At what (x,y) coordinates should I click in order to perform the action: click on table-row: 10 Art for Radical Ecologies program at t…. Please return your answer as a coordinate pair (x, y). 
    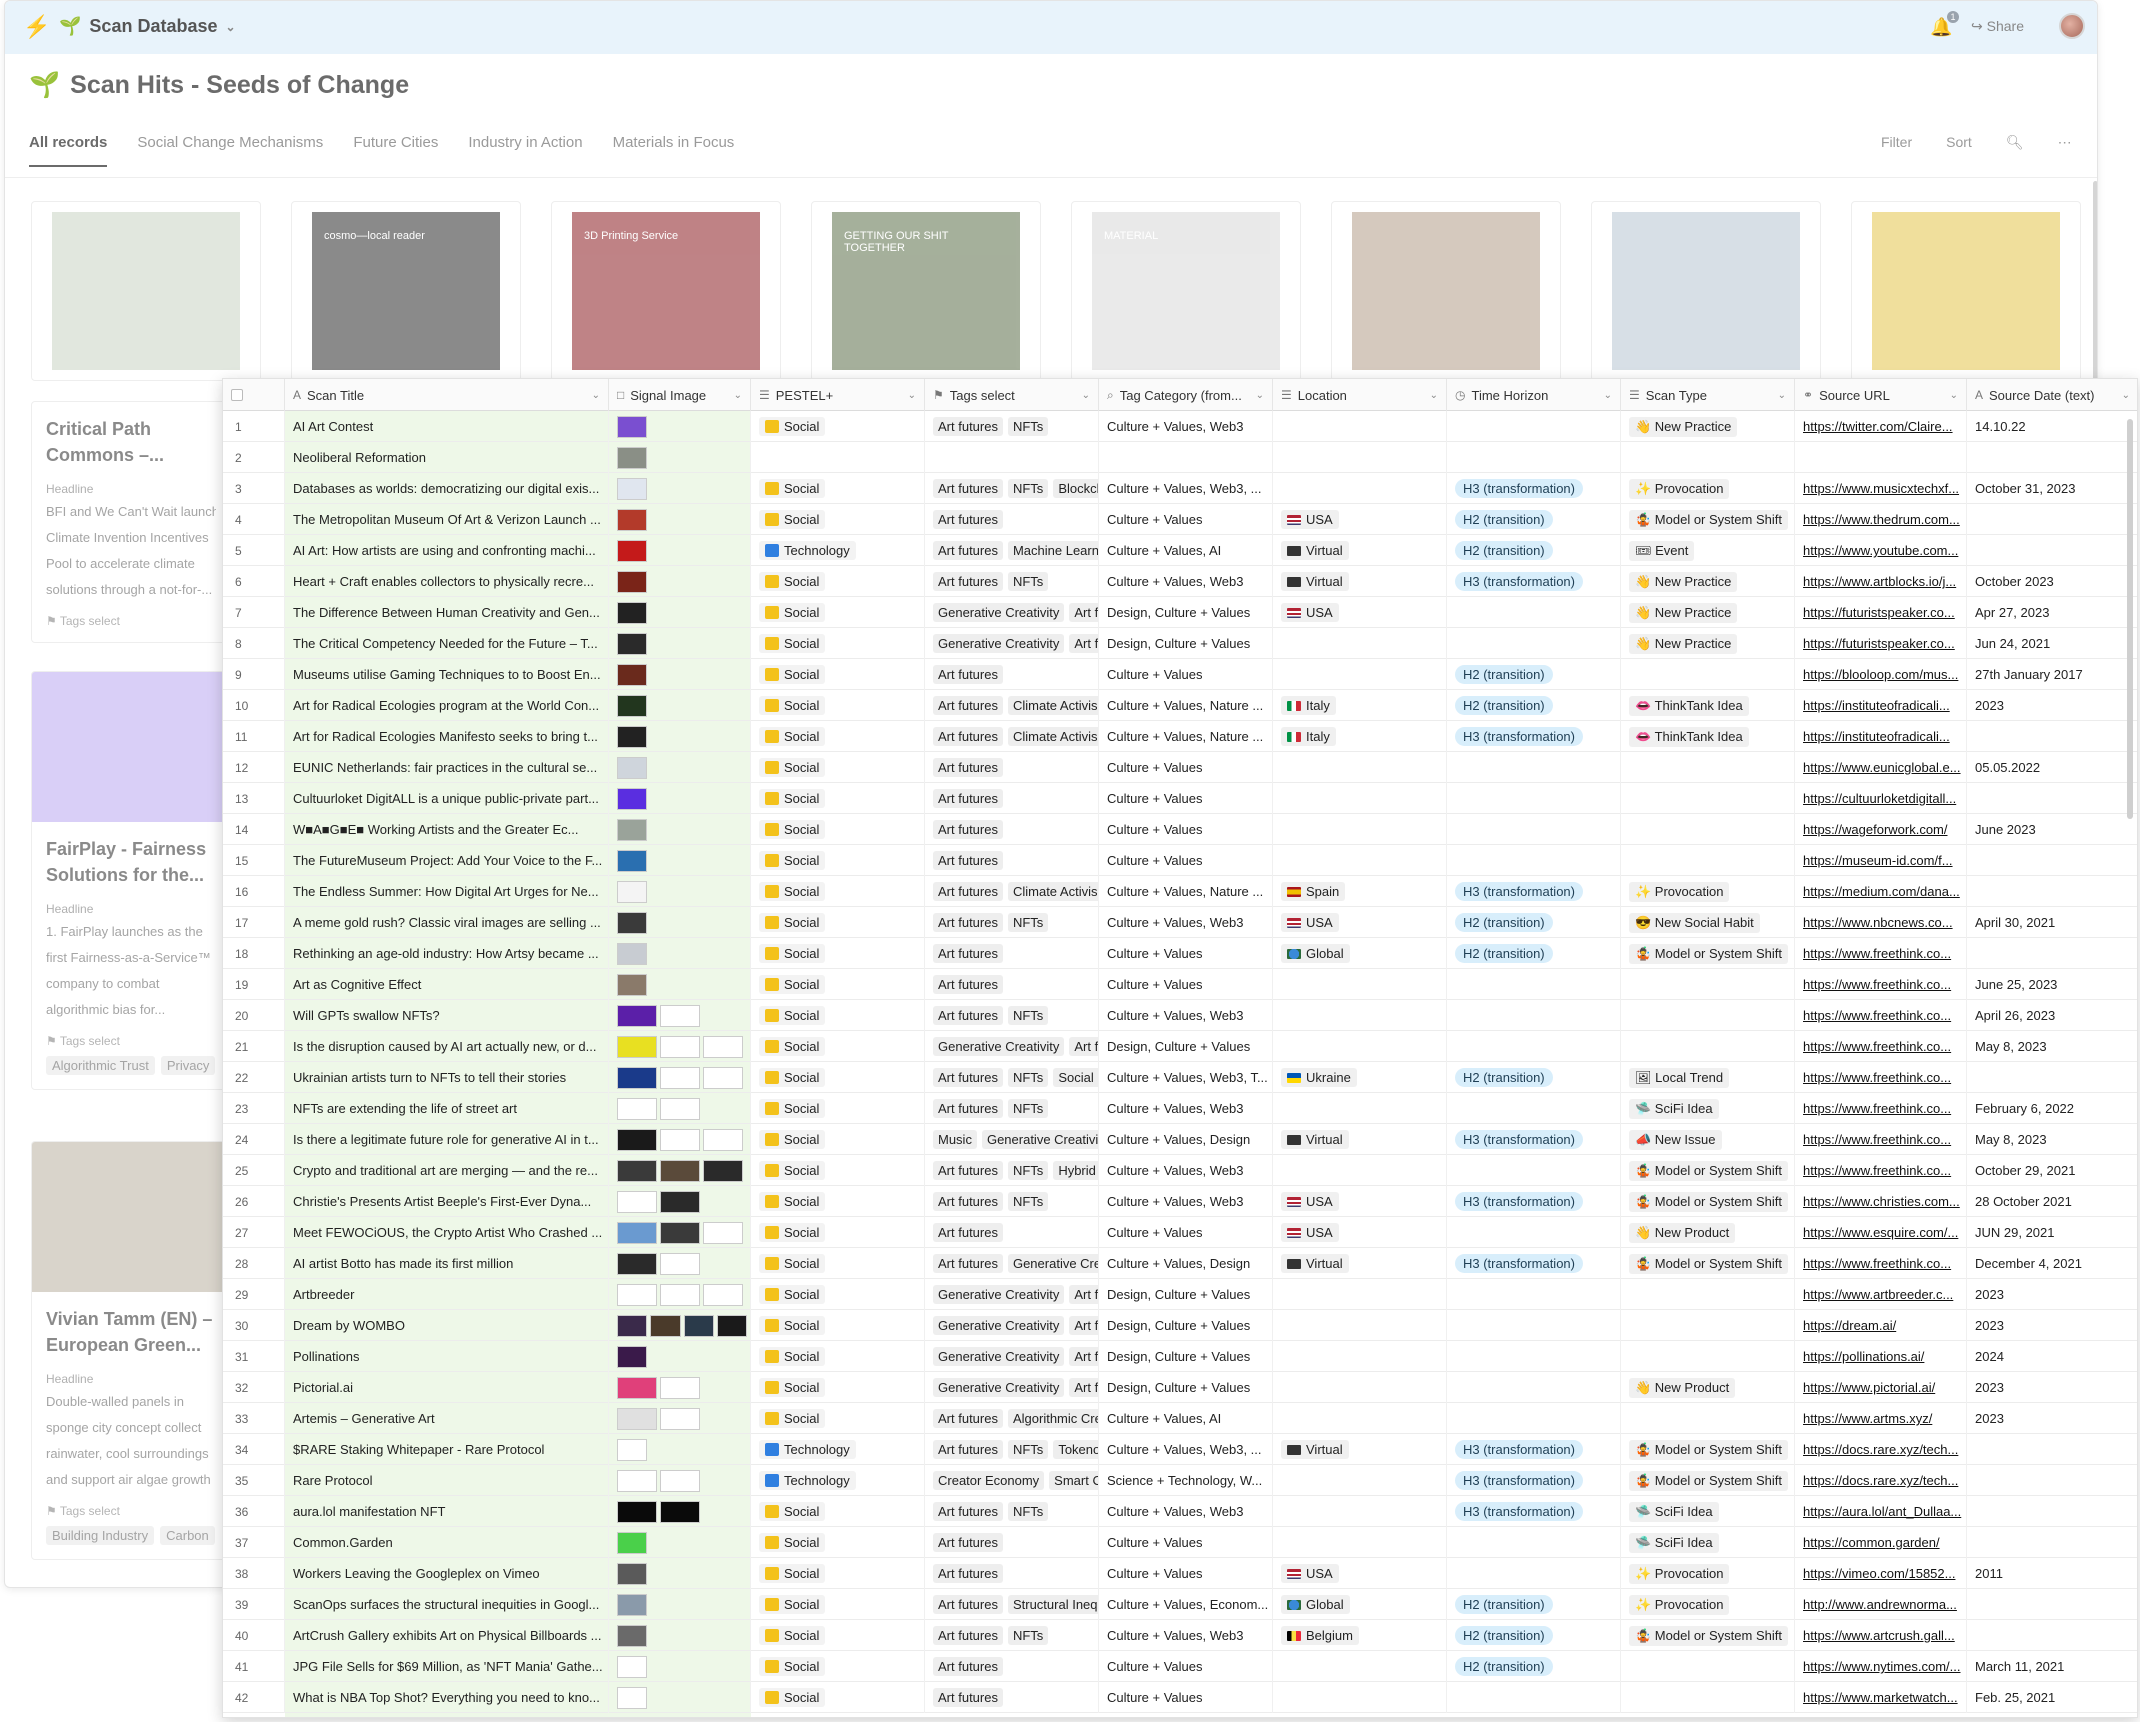
    Looking at the image, I should click on (1180, 705).